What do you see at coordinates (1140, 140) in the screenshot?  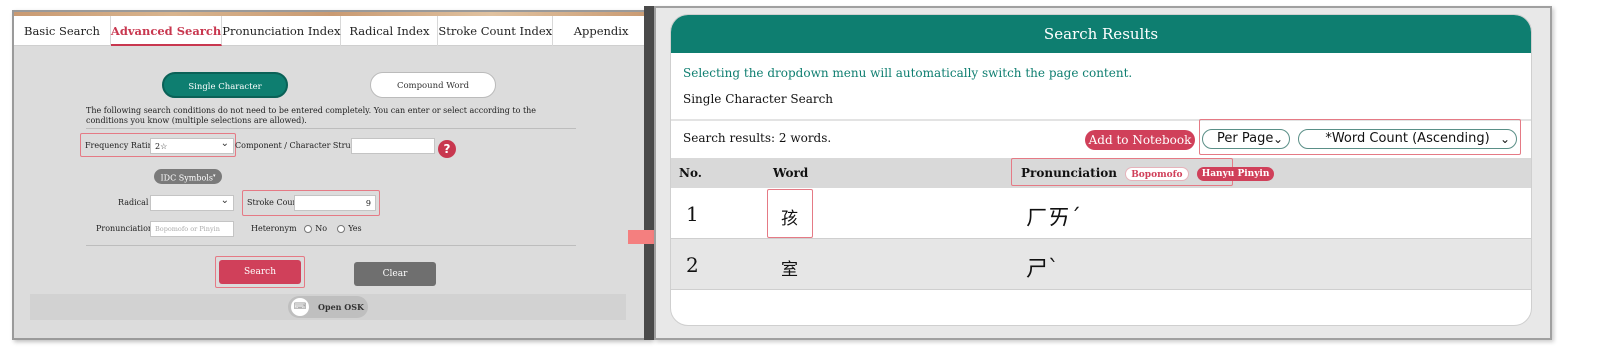 I see `add-to-notebook-button: Add to Notebook` at bounding box center [1140, 140].